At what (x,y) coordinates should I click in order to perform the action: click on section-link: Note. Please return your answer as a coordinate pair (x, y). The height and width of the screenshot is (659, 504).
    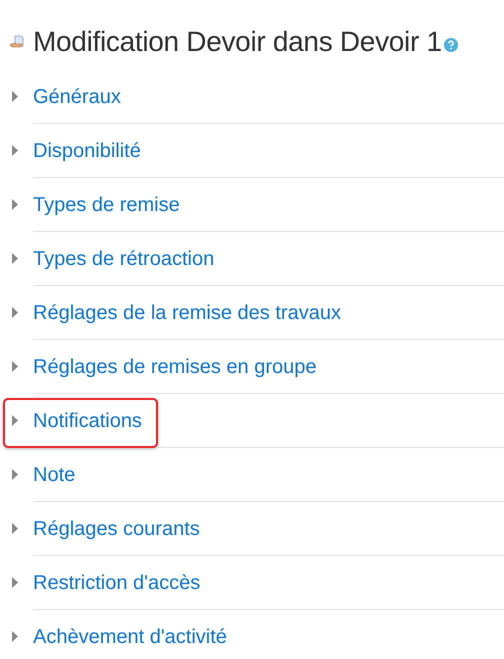
    Looking at the image, I should click on (54, 475).